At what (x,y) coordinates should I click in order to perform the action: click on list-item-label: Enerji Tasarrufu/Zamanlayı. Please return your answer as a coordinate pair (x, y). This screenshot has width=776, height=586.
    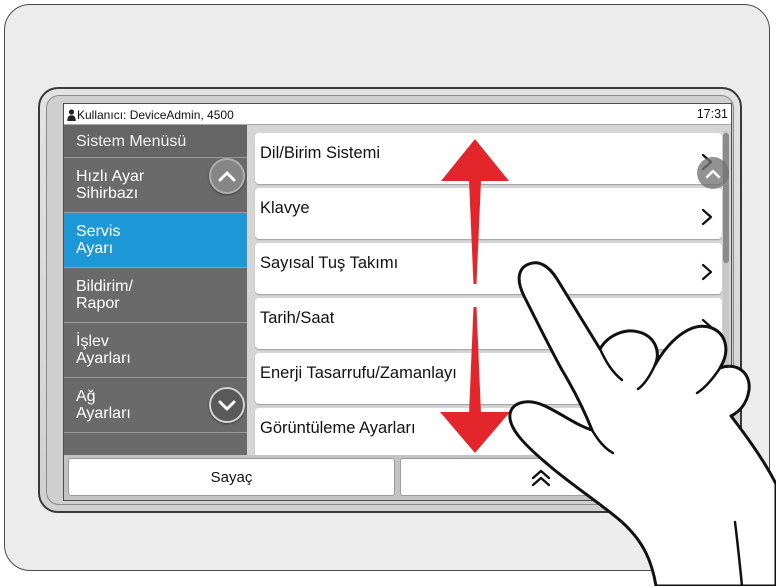
    Looking at the image, I should click on (358, 373).